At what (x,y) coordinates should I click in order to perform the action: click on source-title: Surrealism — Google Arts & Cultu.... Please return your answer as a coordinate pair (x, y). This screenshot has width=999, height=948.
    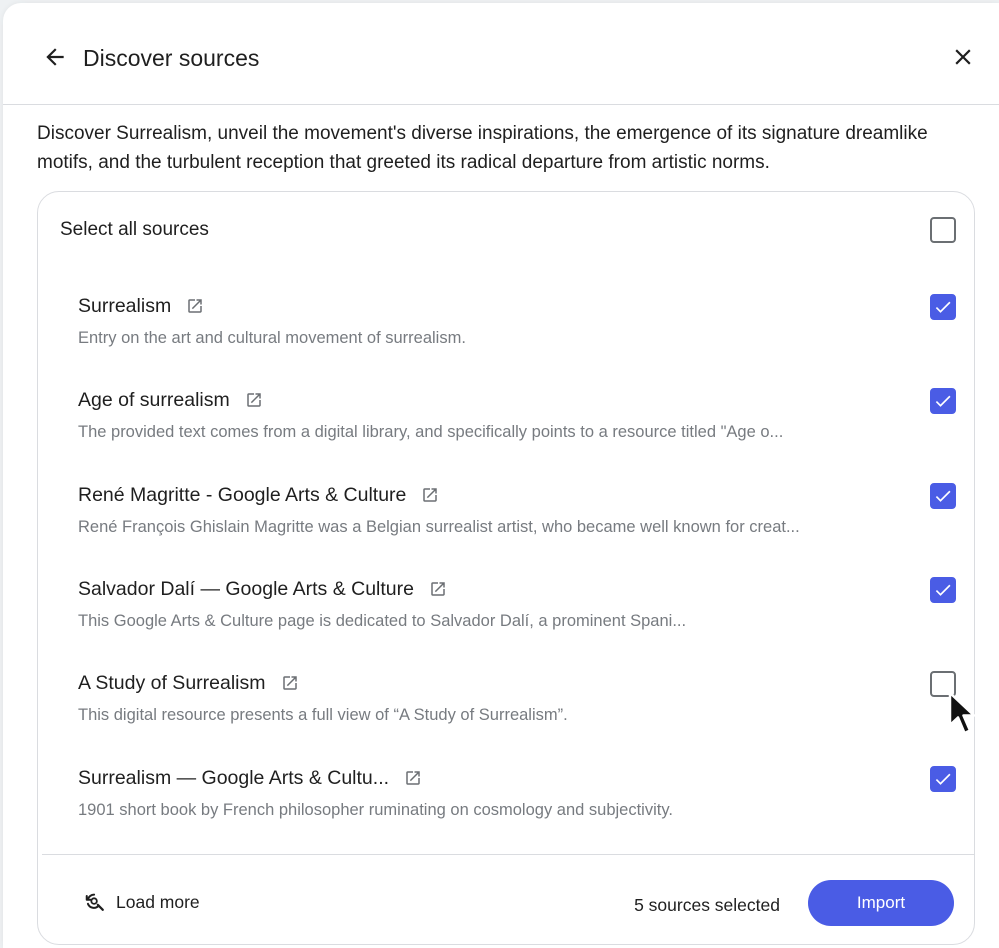
    Looking at the image, I should click on (233, 778).